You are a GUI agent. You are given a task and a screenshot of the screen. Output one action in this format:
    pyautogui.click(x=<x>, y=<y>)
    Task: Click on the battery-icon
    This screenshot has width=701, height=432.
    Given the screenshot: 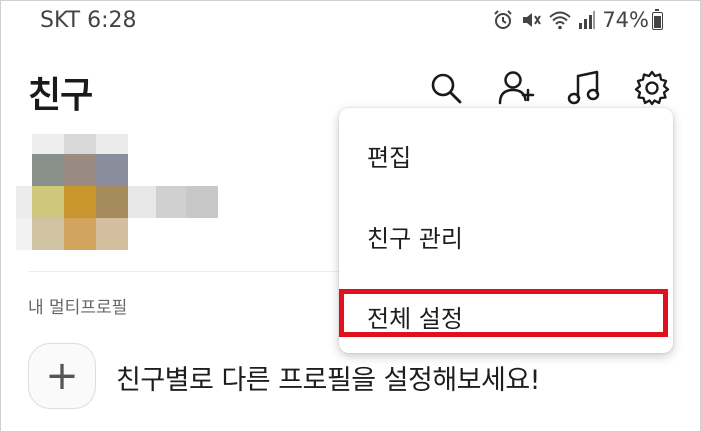 What is the action you would take?
    pyautogui.click(x=657, y=19)
    